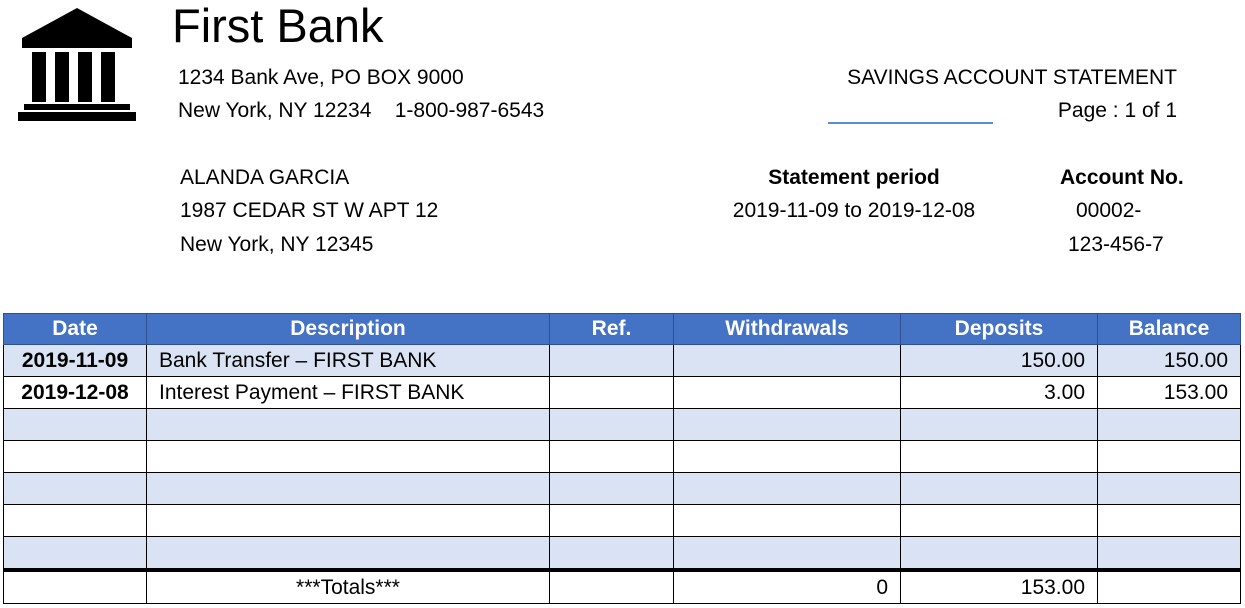 Image resolution: width=1245 pixels, height=608 pixels. I want to click on column-header-ref: Ref., so click(611, 329).